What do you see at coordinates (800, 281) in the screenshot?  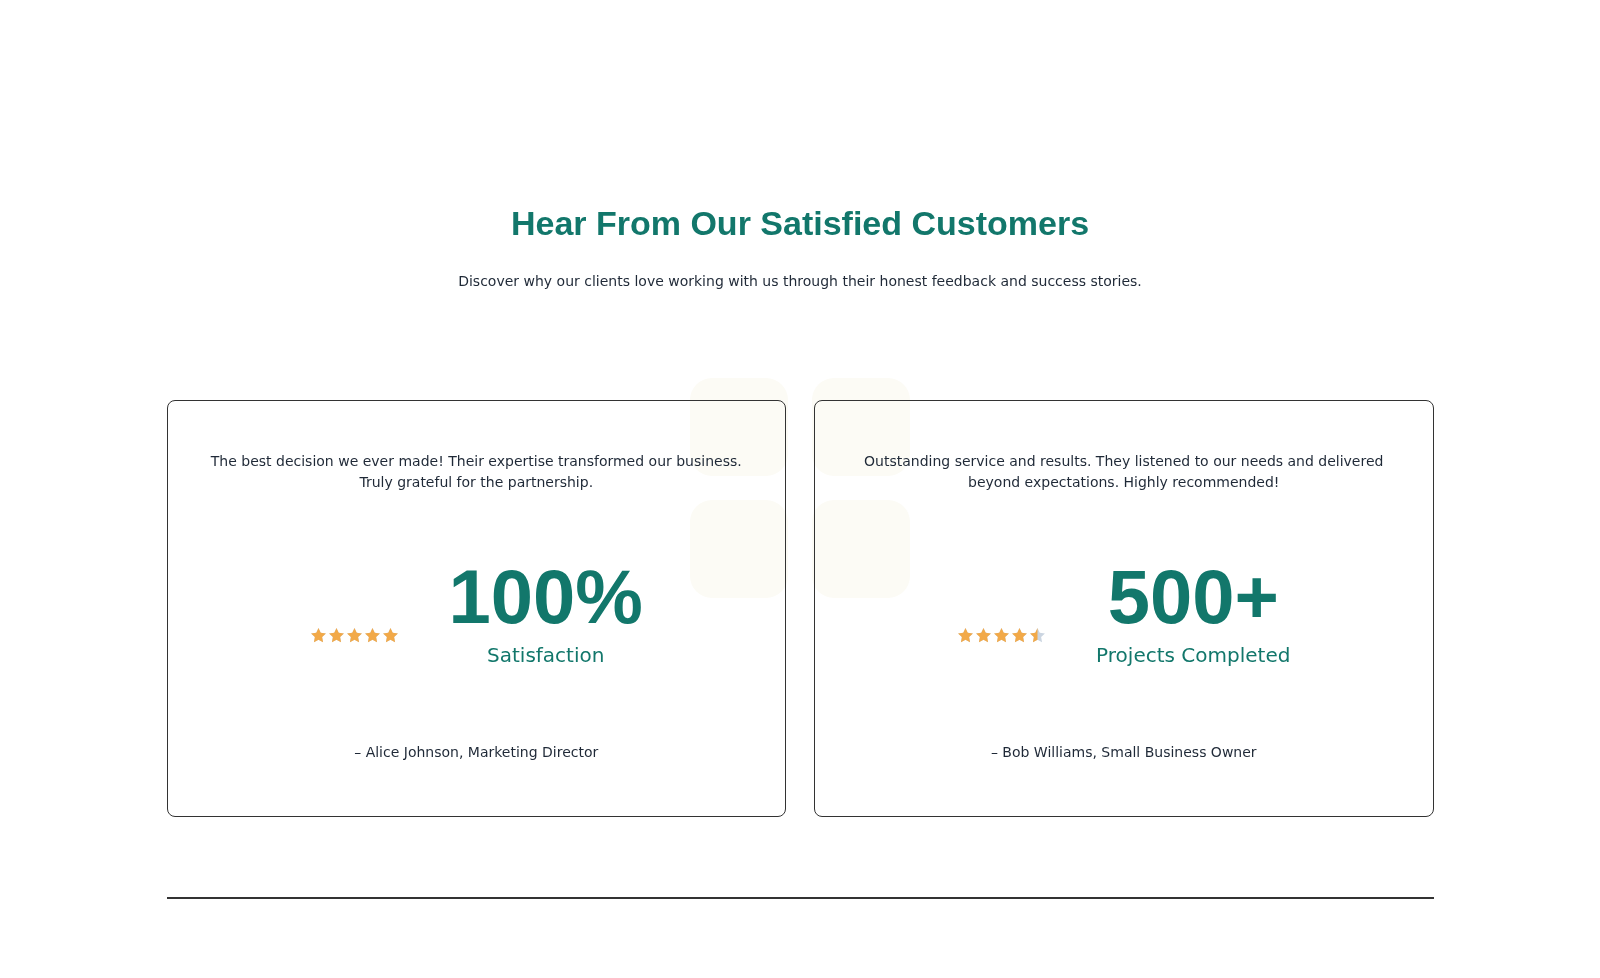 I see `section-subtitle: Discover why our clients love working with us through their honest feedback and success stories.` at bounding box center [800, 281].